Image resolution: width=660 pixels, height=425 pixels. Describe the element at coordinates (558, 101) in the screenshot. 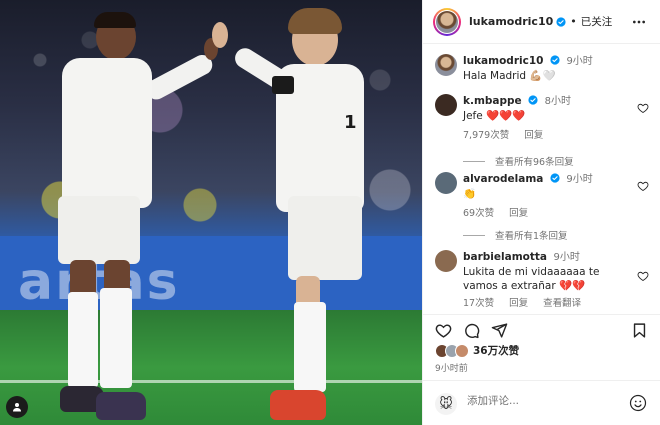

I see `comment-time: 8小时` at that location.